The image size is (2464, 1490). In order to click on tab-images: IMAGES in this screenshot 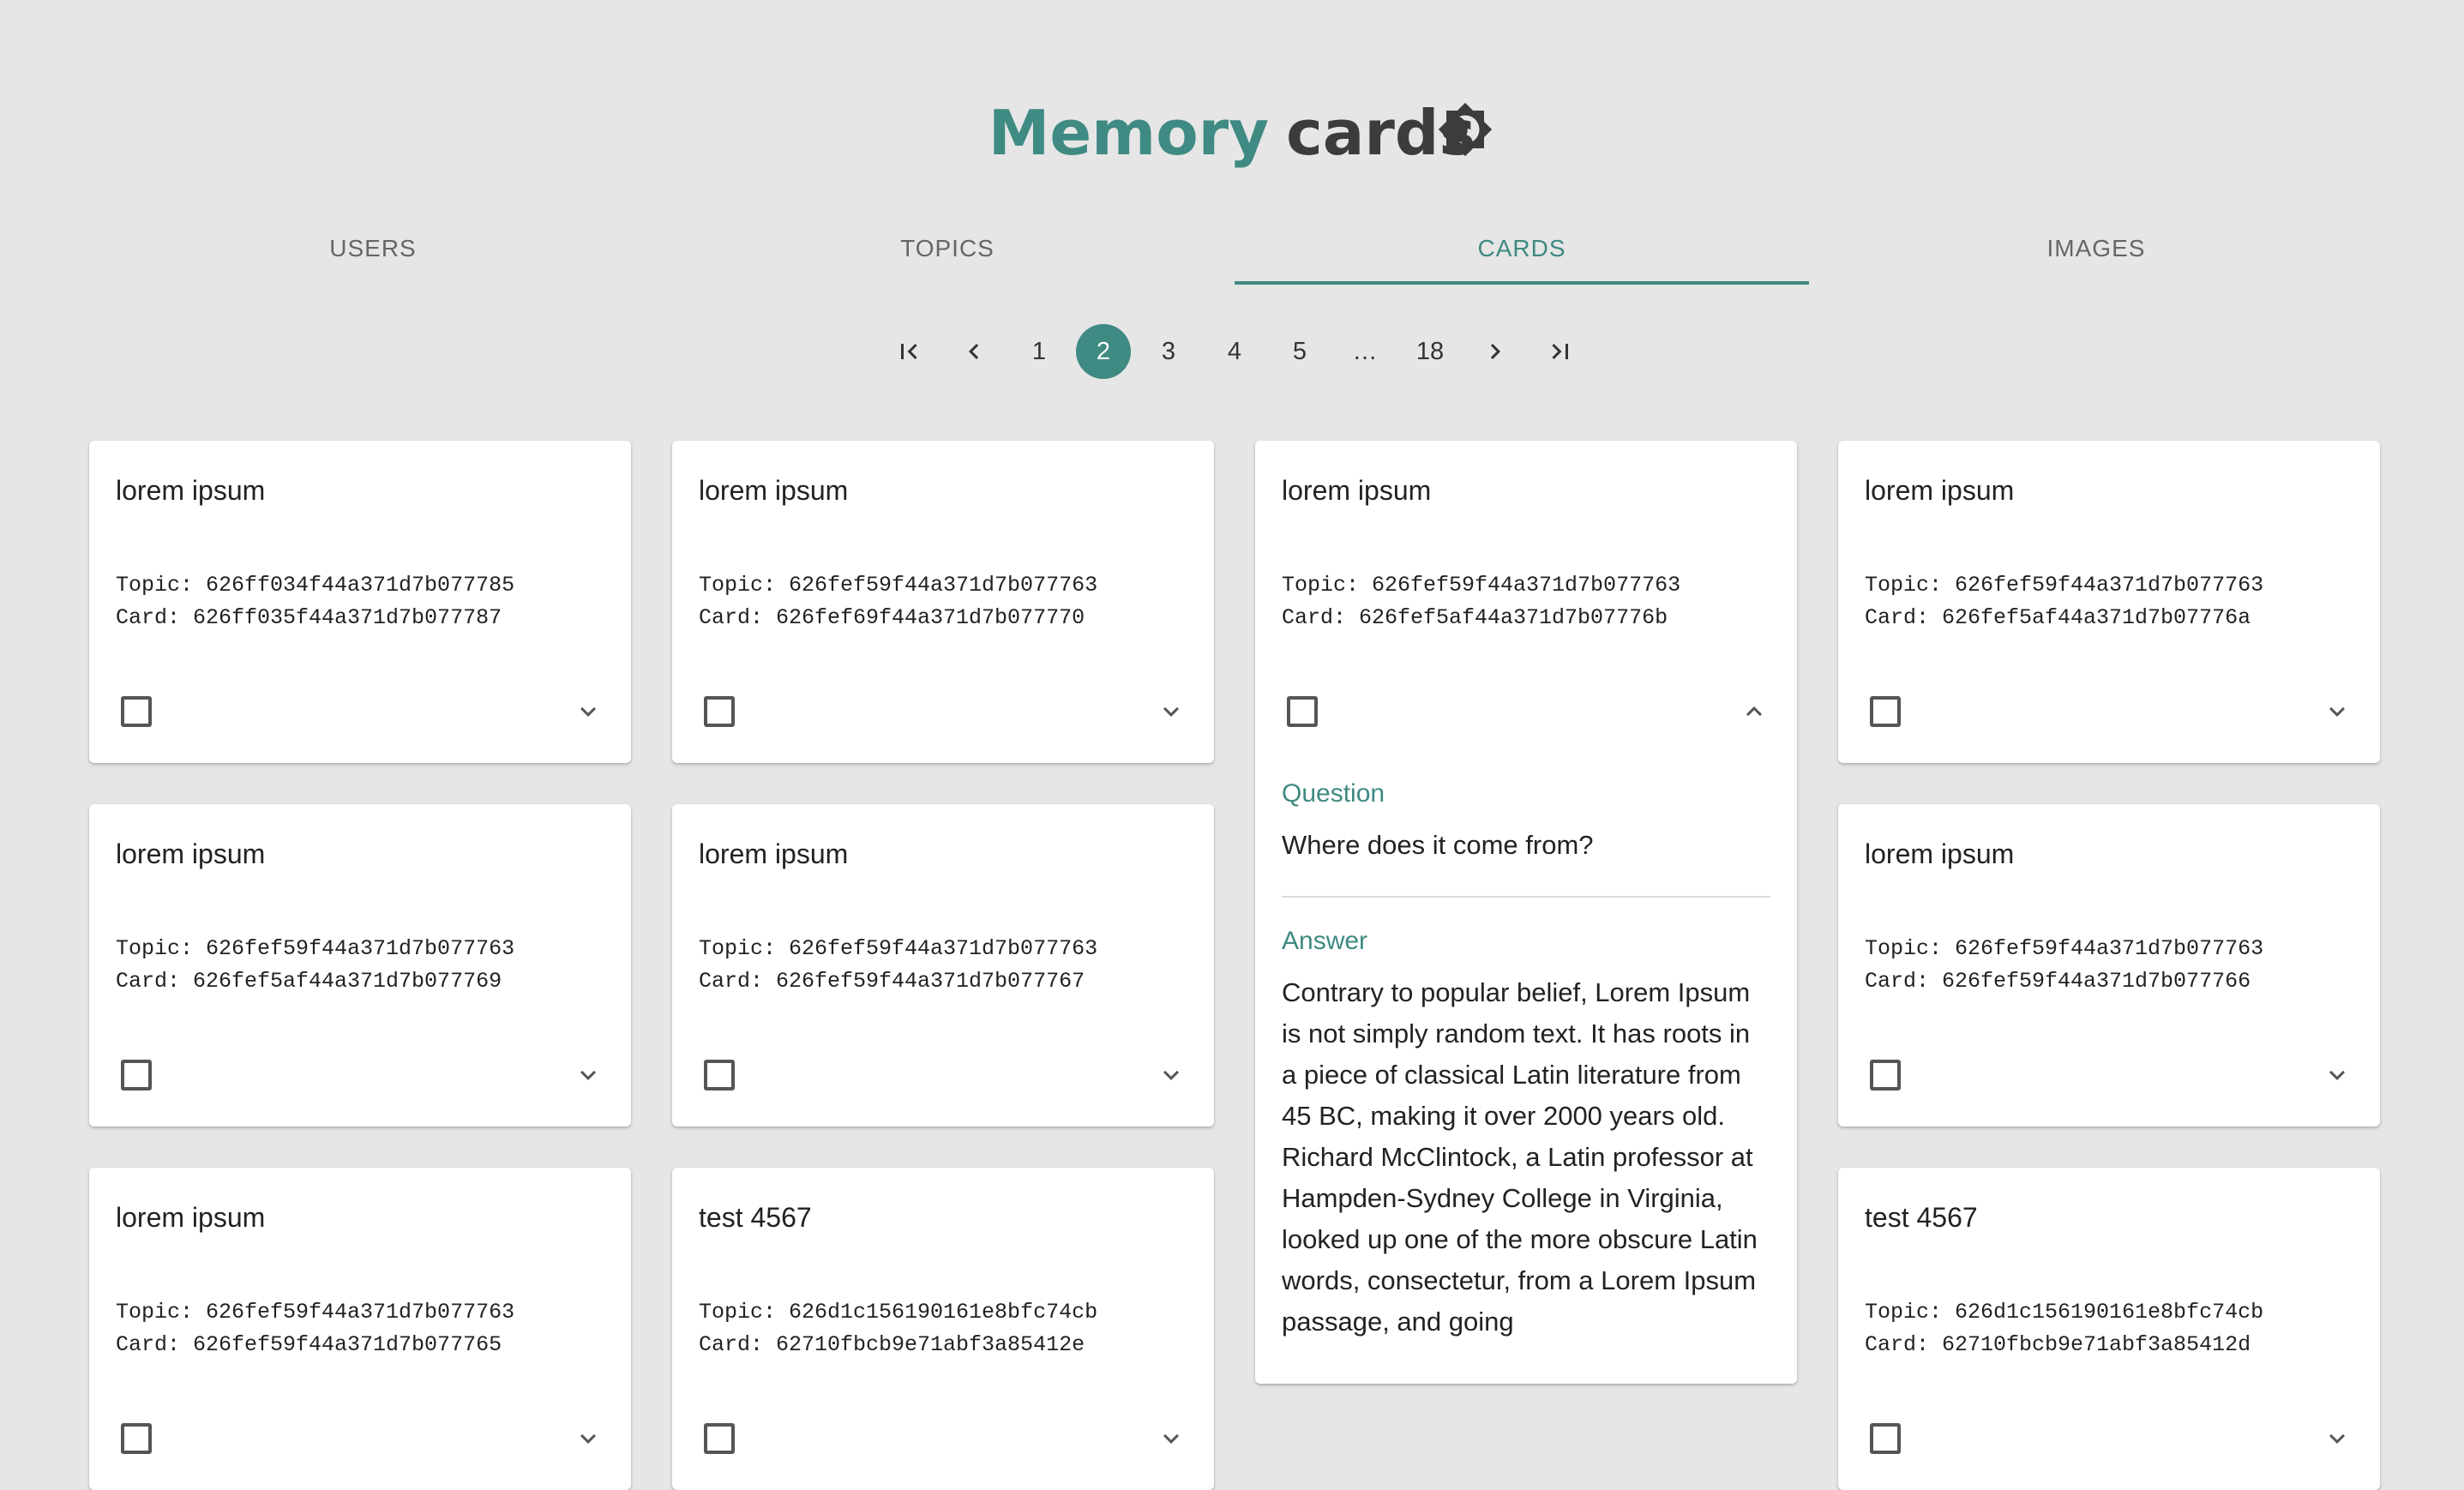, I will do `click(2096, 249)`.